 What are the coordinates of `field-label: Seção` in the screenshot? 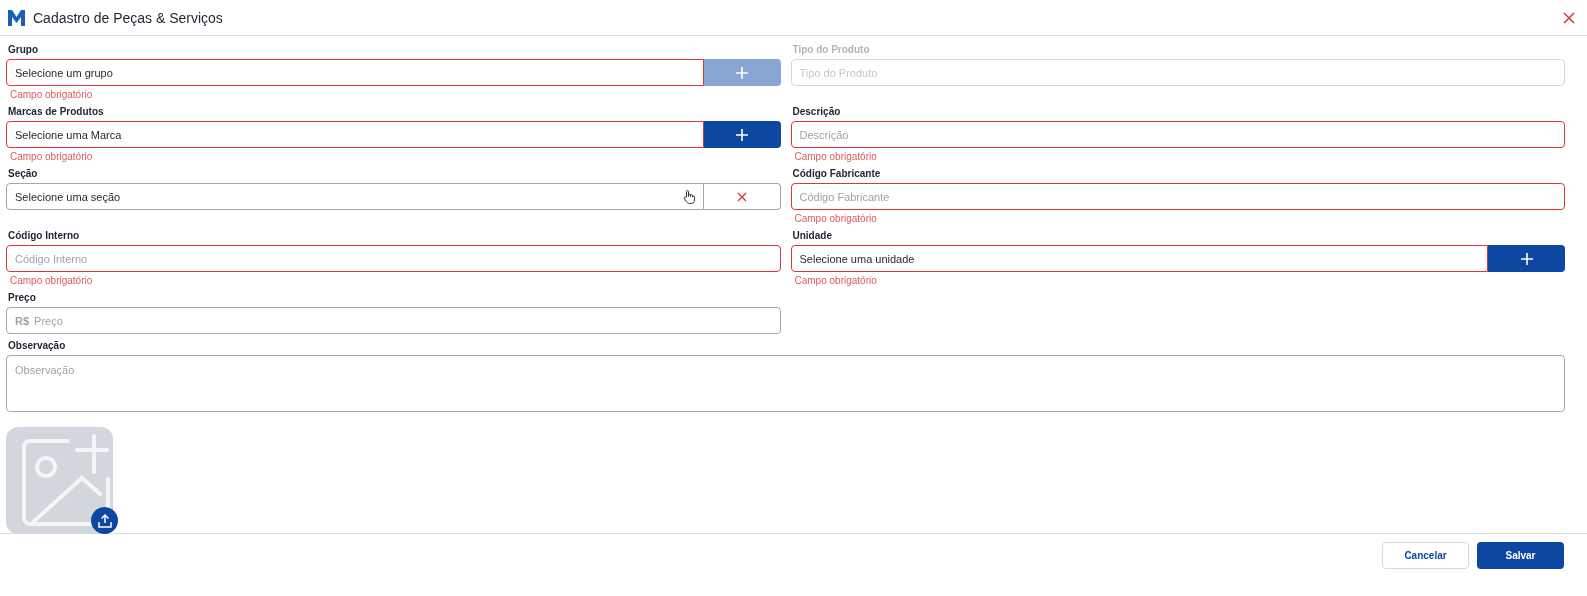 It's located at (23, 173).